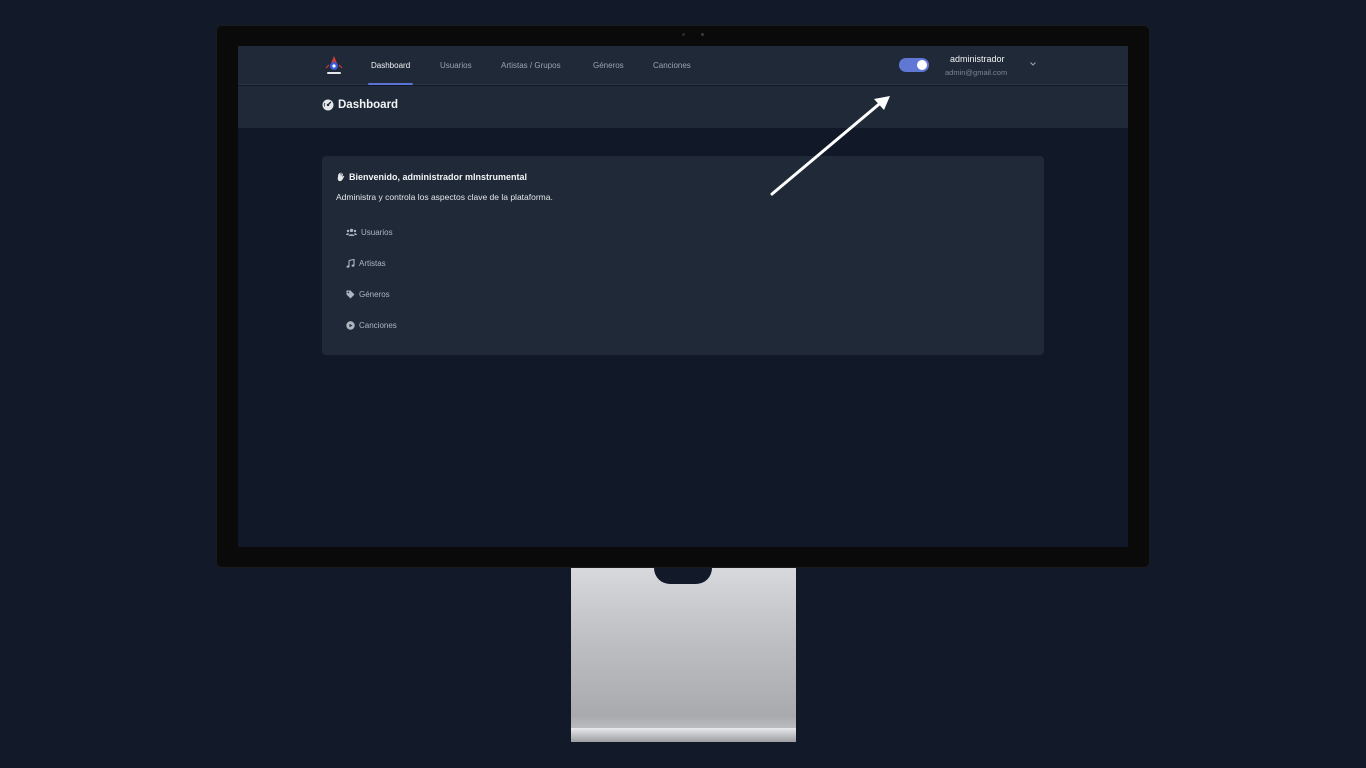  I want to click on page-title: Dashboard, so click(360, 105).